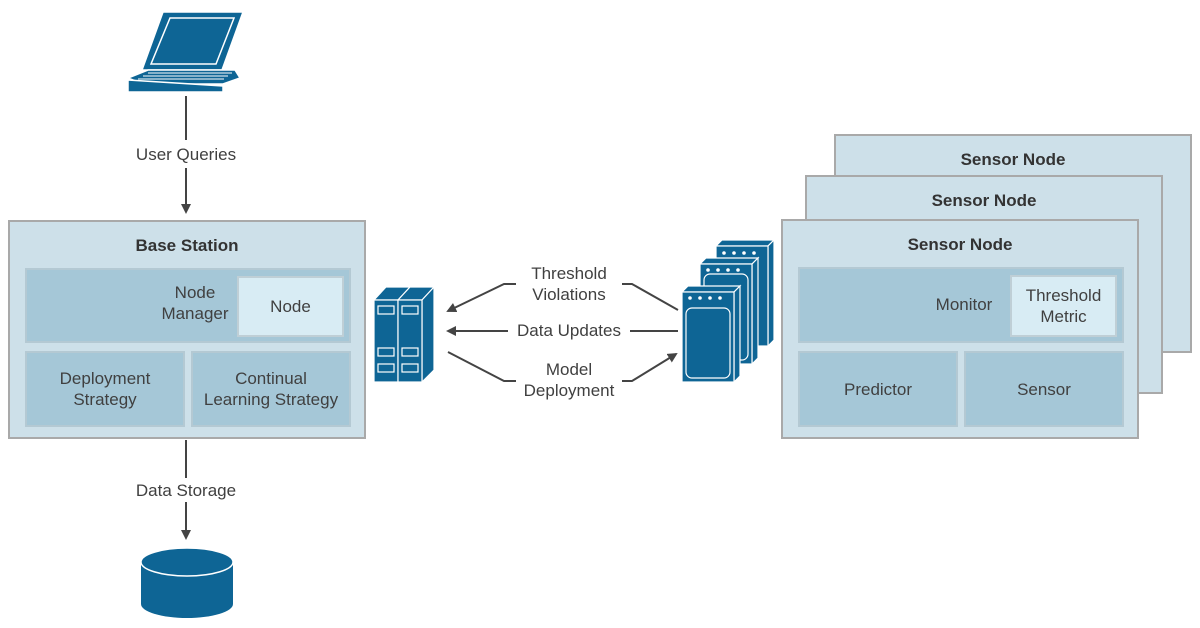 This screenshot has width=1200, height=628. Describe the element at coordinates (404, 334) in the screenshot. I see `server-rack-icon` at that location.